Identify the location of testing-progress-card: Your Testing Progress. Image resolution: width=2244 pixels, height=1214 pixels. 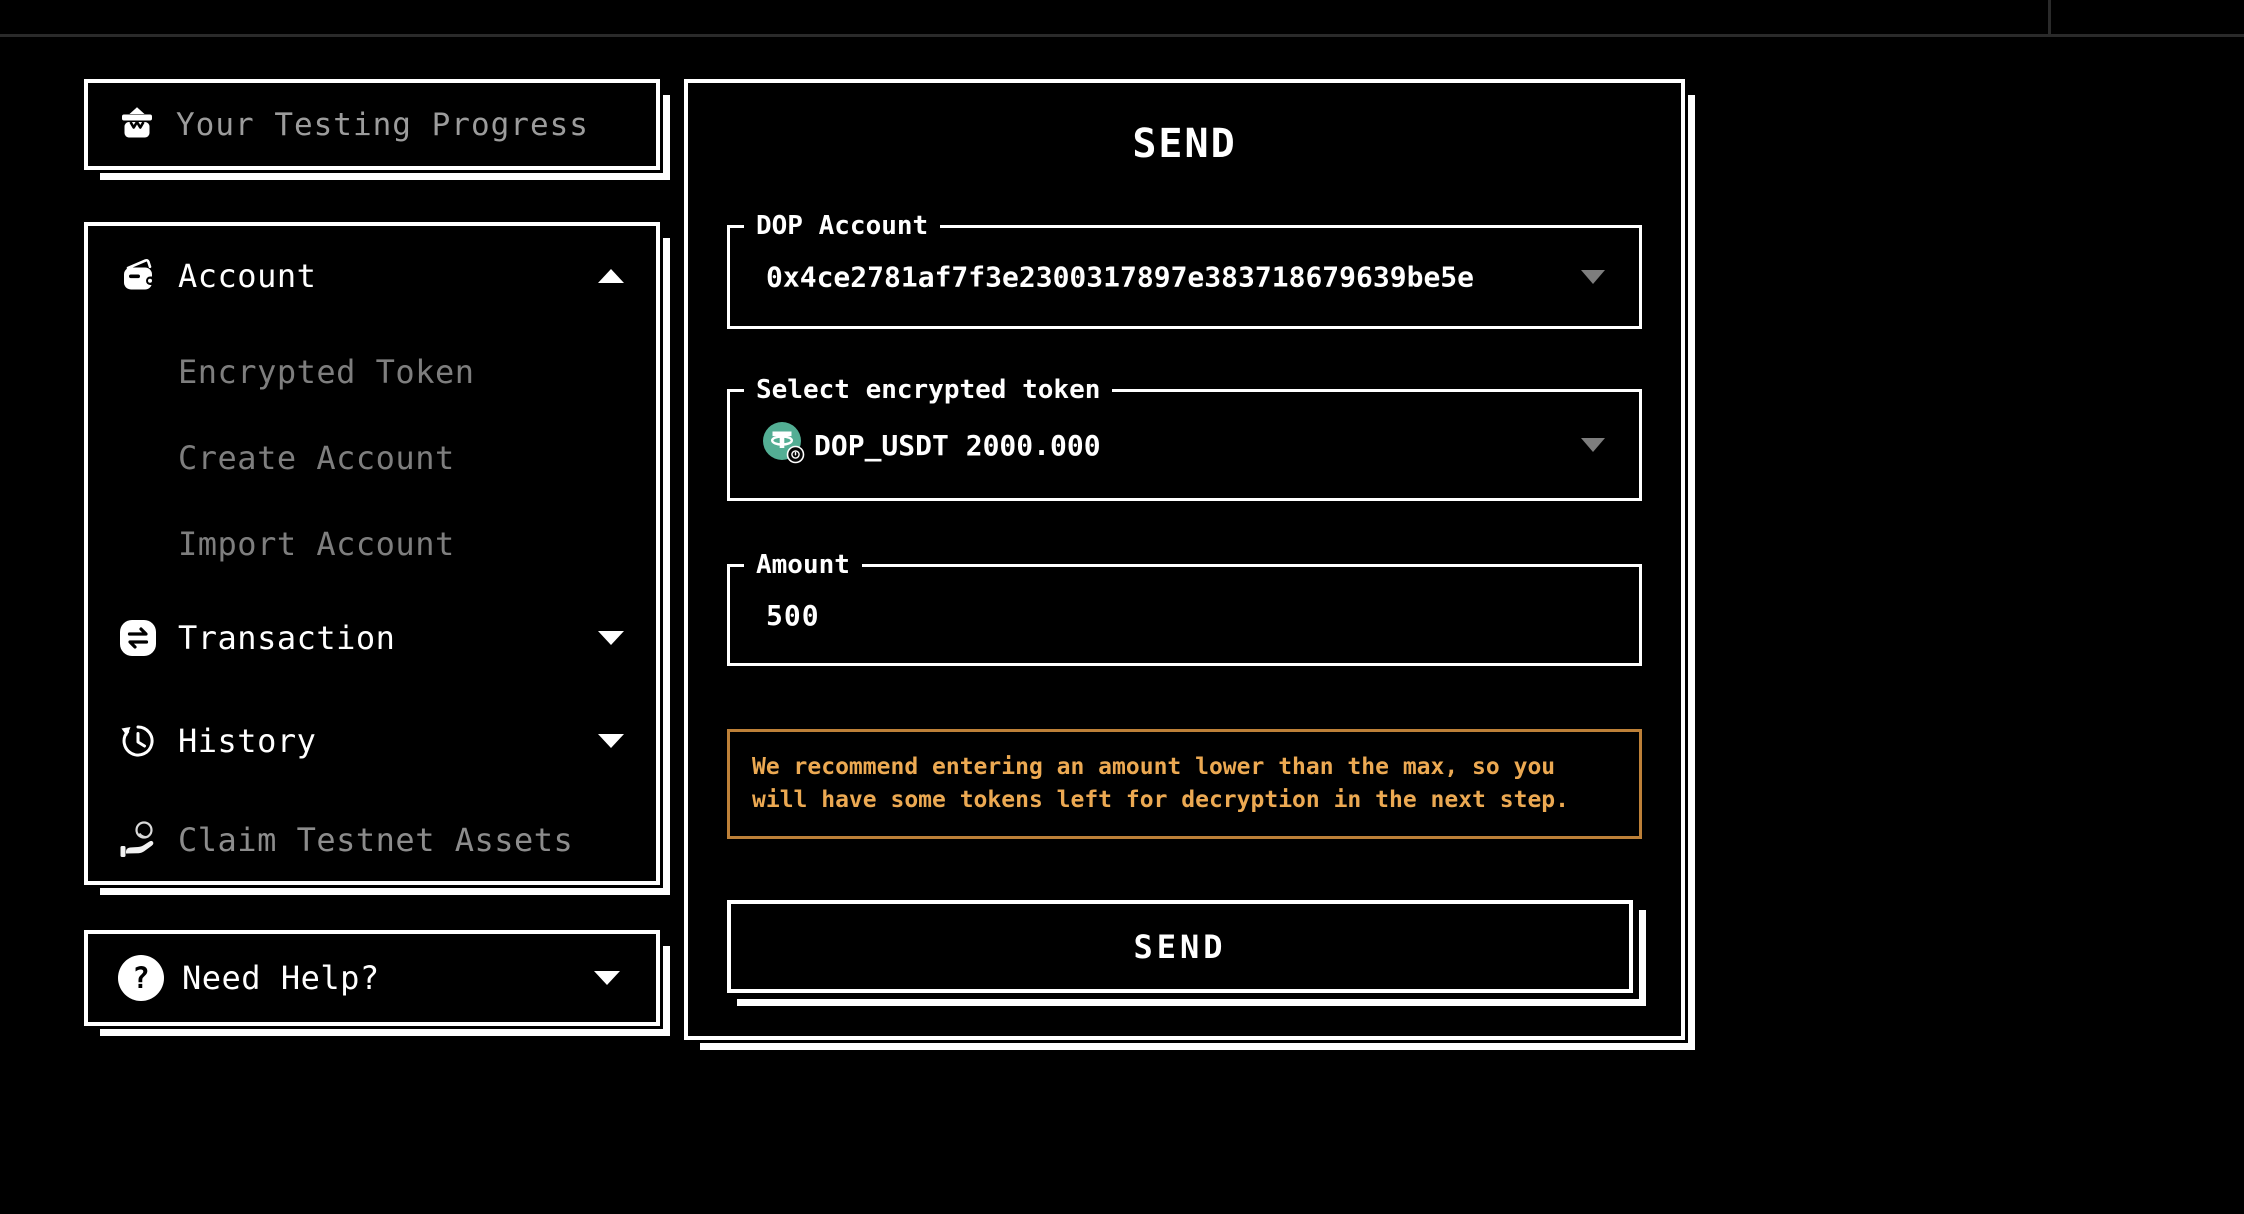
(377, 129).